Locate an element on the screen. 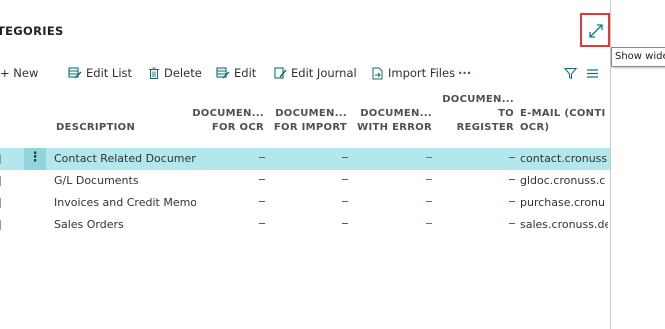  new-button: + New is located at coordinates (19, 73).